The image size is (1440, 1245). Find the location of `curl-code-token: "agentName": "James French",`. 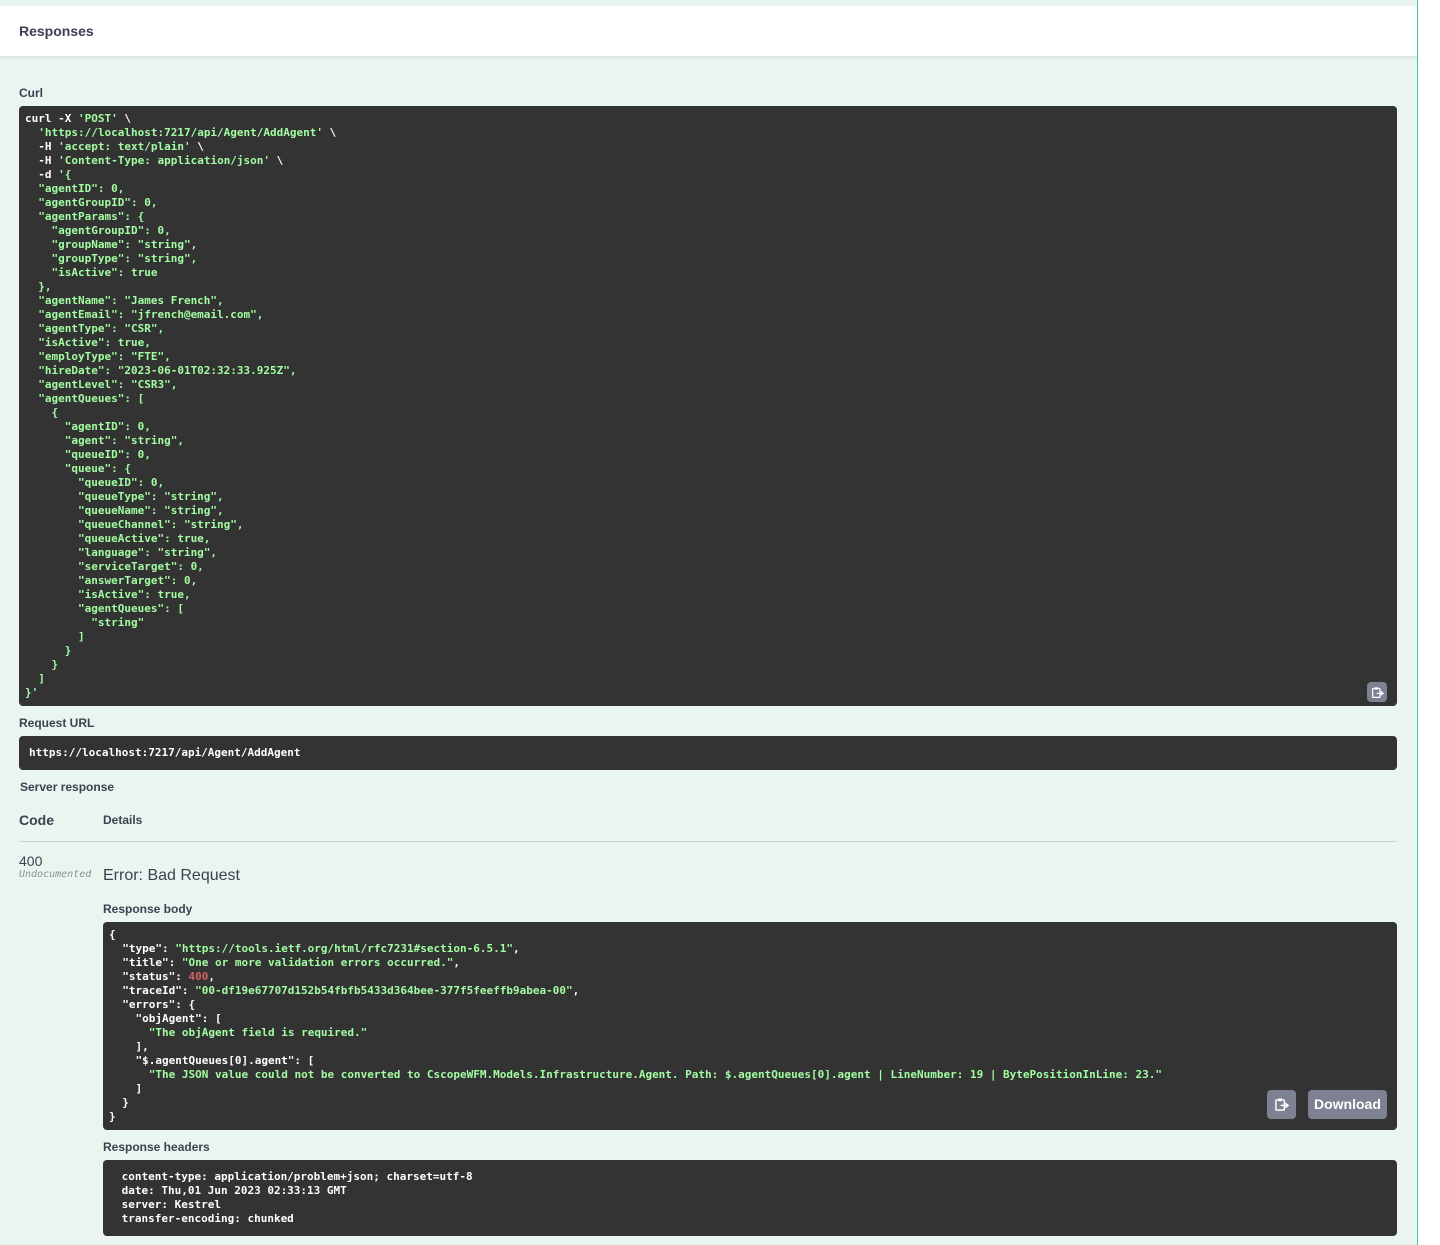

curl-code-token: "agentName": "James French", is located at coordinates (124, 300).